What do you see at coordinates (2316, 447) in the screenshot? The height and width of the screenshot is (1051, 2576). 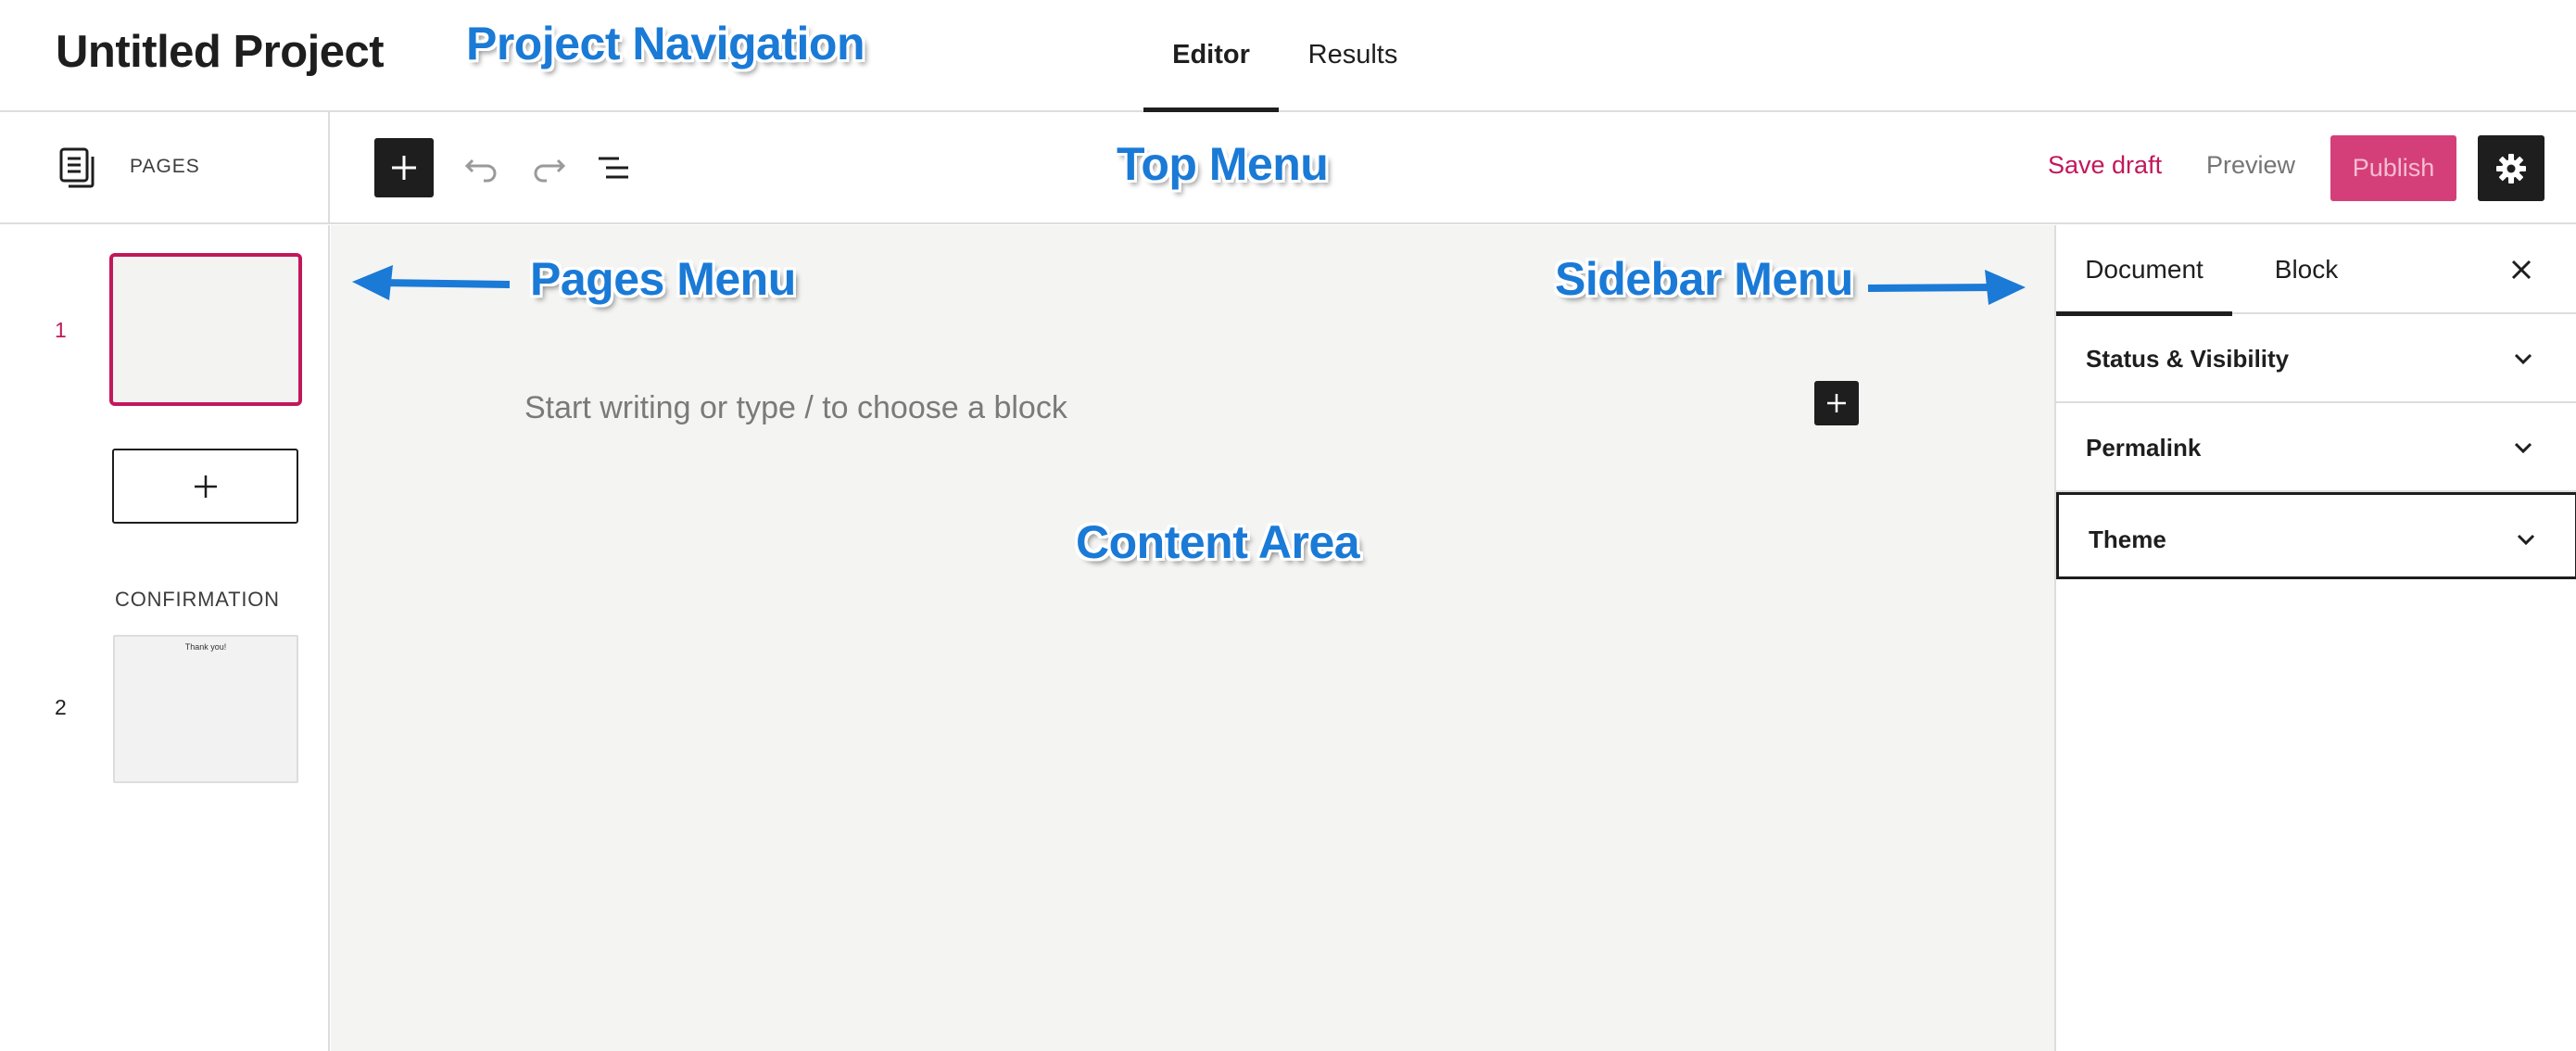 I see `panel-permalink: Permalink` at bounding box center [2316, 447].